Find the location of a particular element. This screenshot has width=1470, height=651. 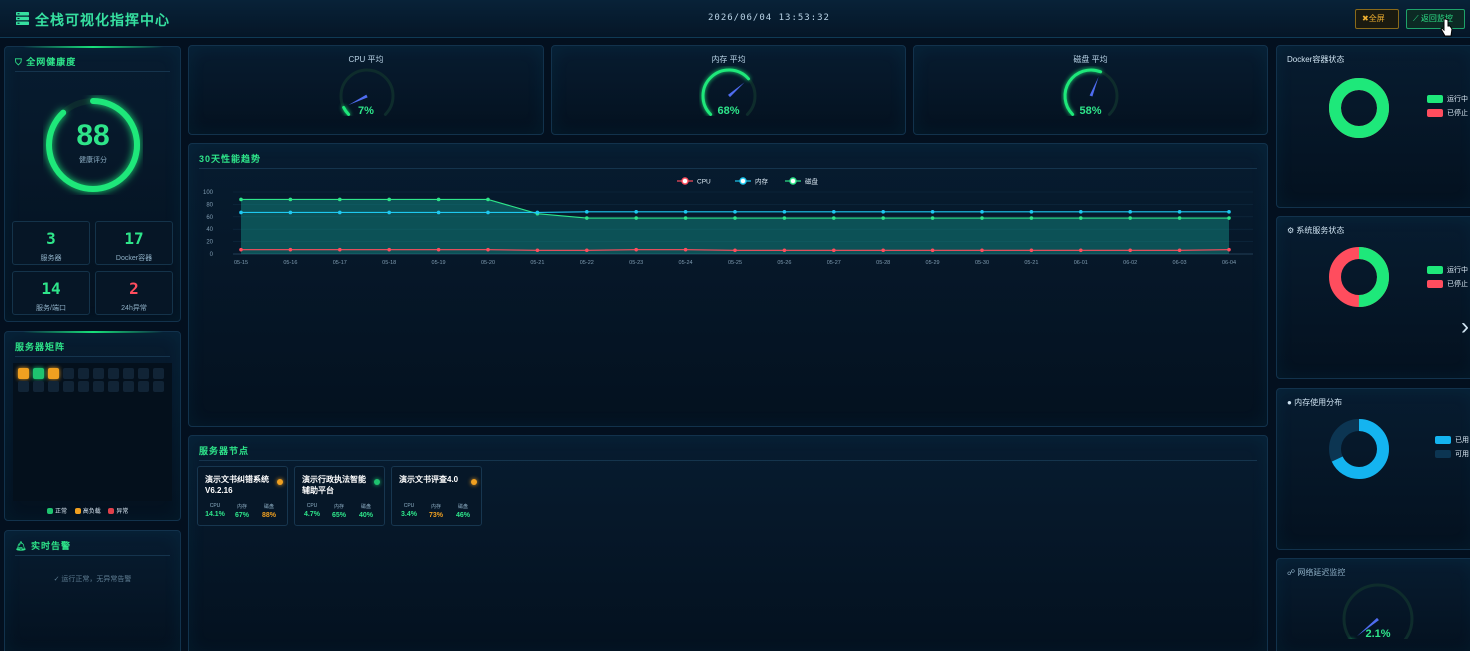

x-tick-label: 05-18 is located at coordinates (389, 263).